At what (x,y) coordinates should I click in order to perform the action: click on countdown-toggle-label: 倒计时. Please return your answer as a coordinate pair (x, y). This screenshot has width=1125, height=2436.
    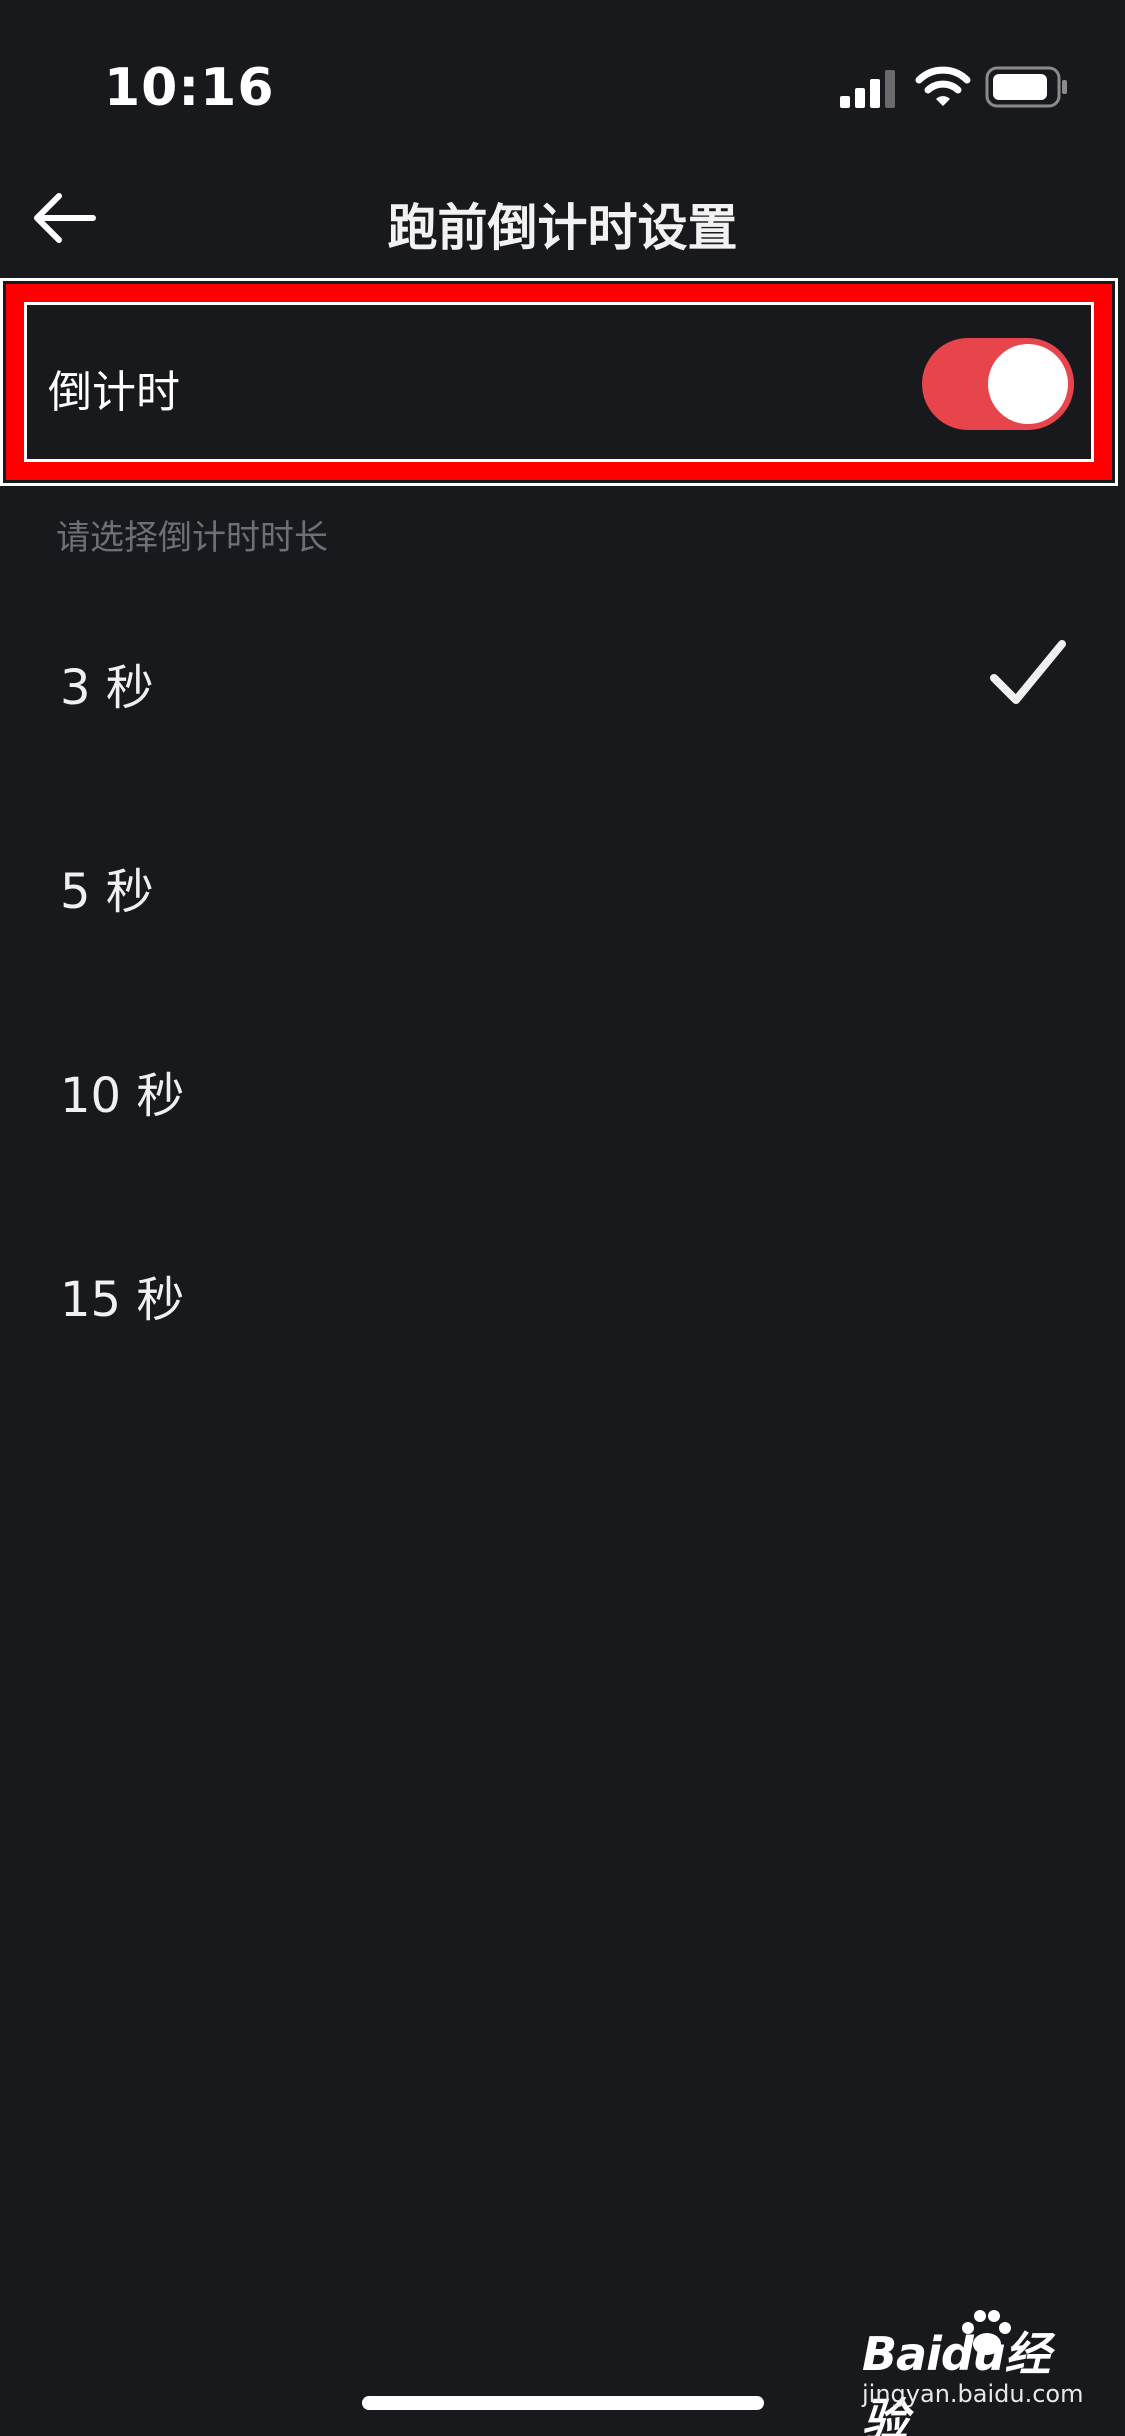
    Looking at the image, I should click on (114, 392).